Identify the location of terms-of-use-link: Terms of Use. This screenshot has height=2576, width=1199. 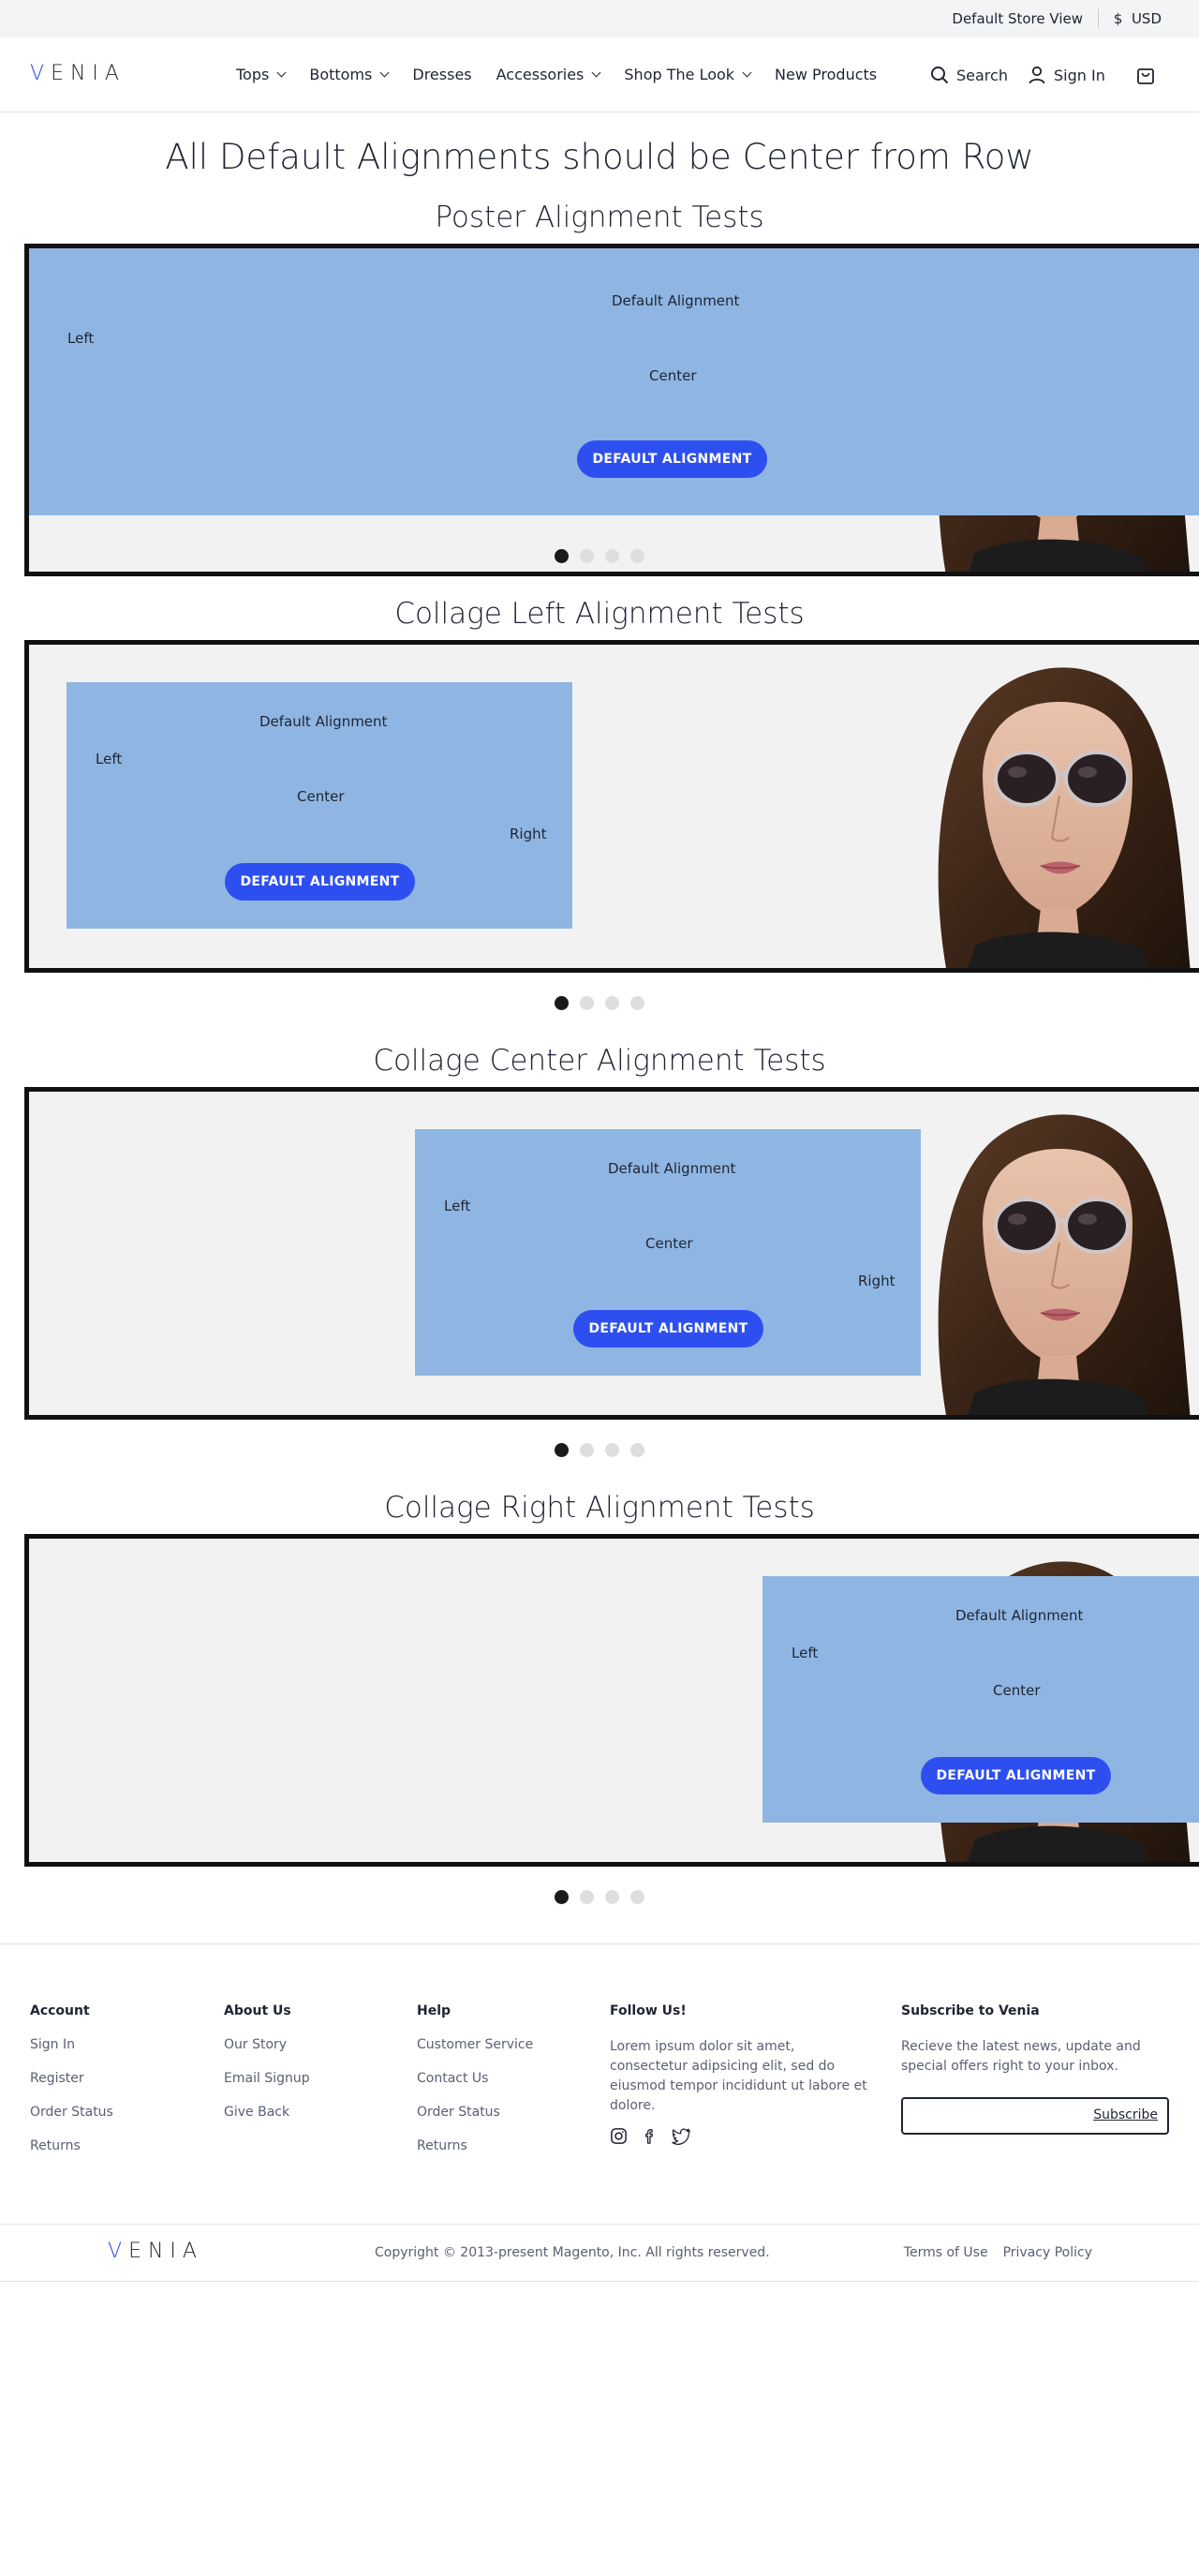
(946, 2252).